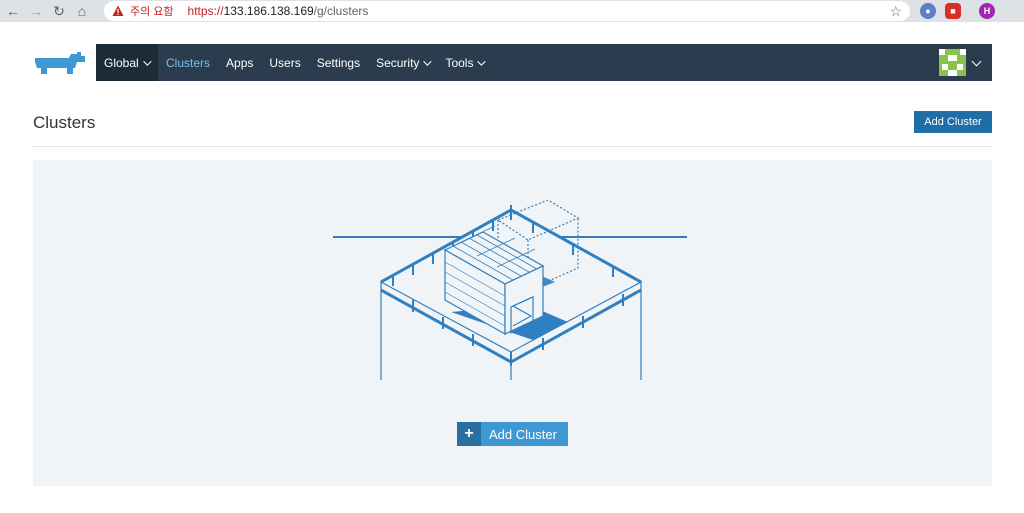 The image size is (1024, 513). I want to click on nav-security-label: Security, so click(398, 62).